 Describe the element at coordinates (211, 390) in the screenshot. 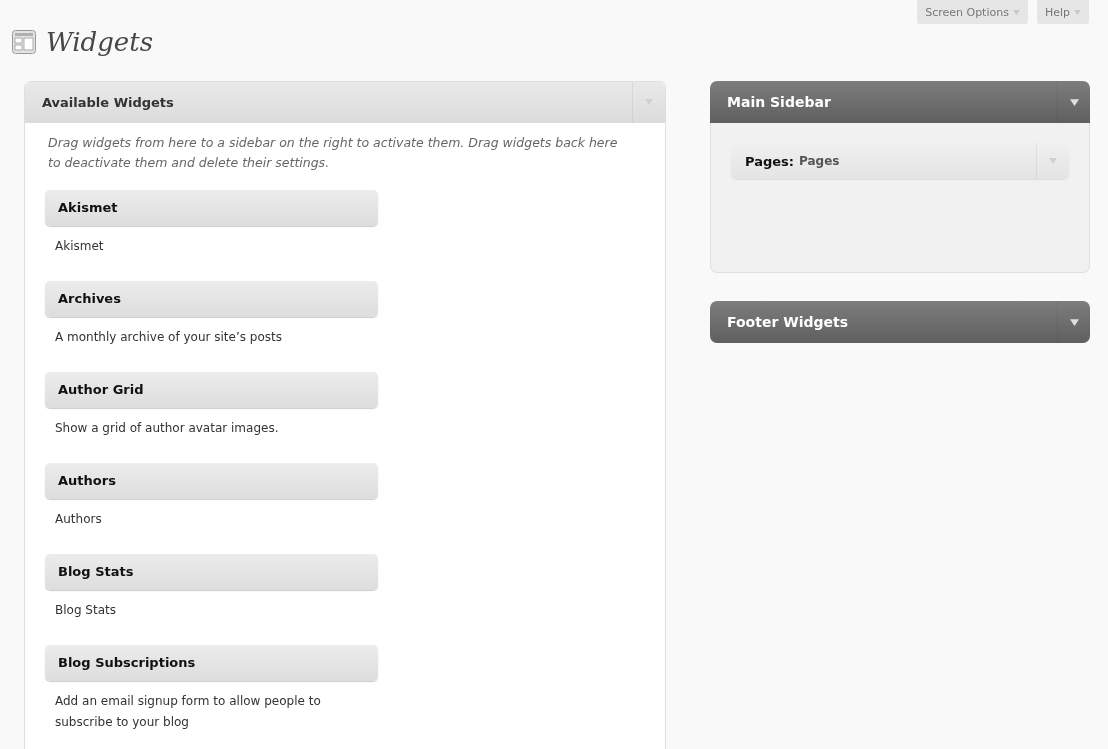

I see `widget-handle: Author Grid` at that location.